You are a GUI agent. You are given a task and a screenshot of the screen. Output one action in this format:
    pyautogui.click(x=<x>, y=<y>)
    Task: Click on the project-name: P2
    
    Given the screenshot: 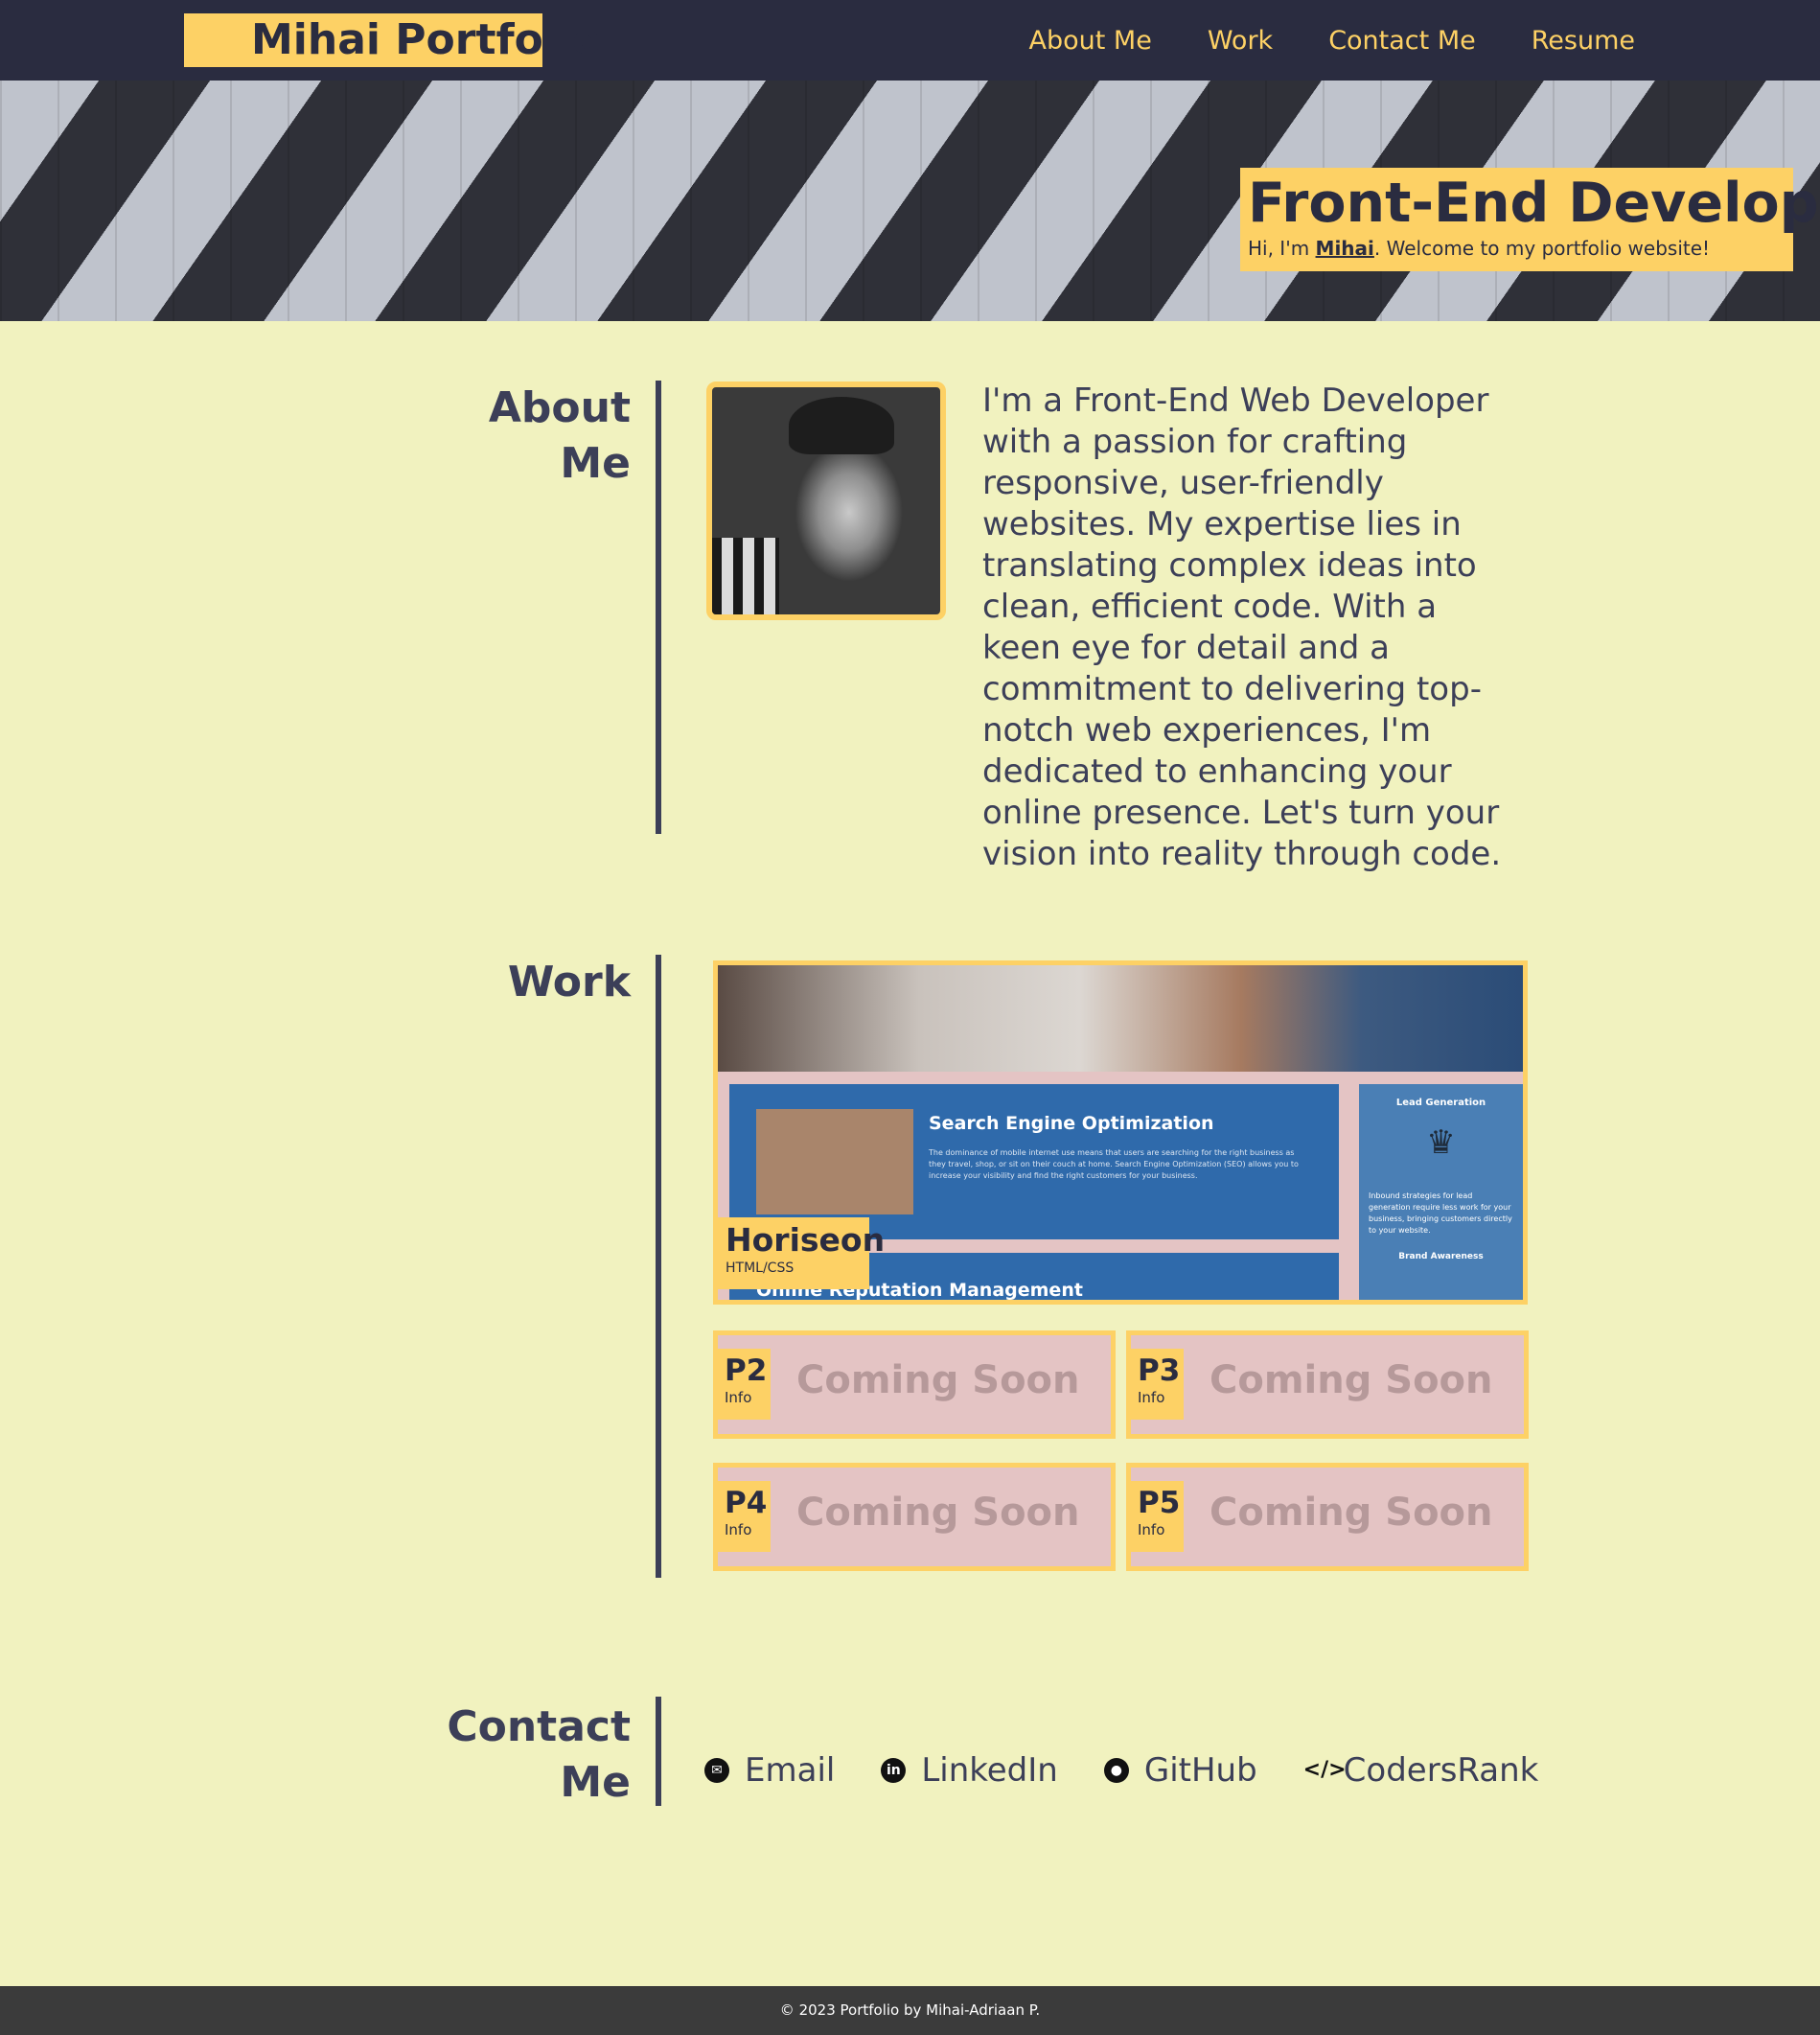 What is the action you would take?
    pyautogui.click(x=746, y=1370)
    